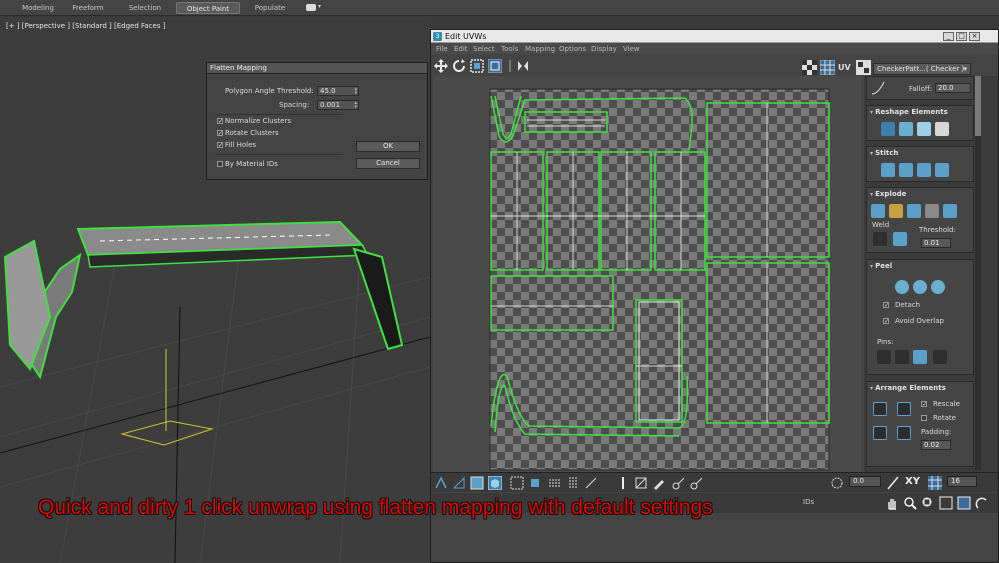  What do you see at coordinates (809, 67) in the screenshot?
I see `checker-toggle-icon` at bounding box center [809, 67].